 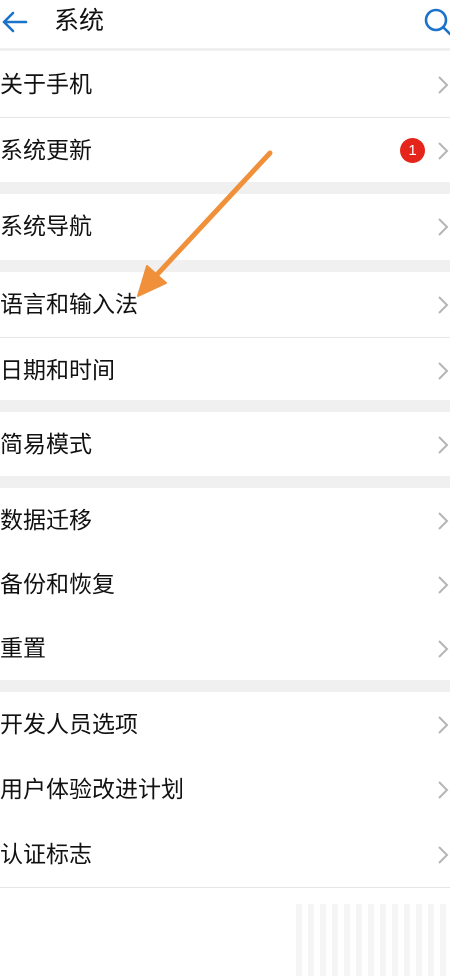 I want to click on menu-item-label: 开发人员选项, so click(x=69, y=725).